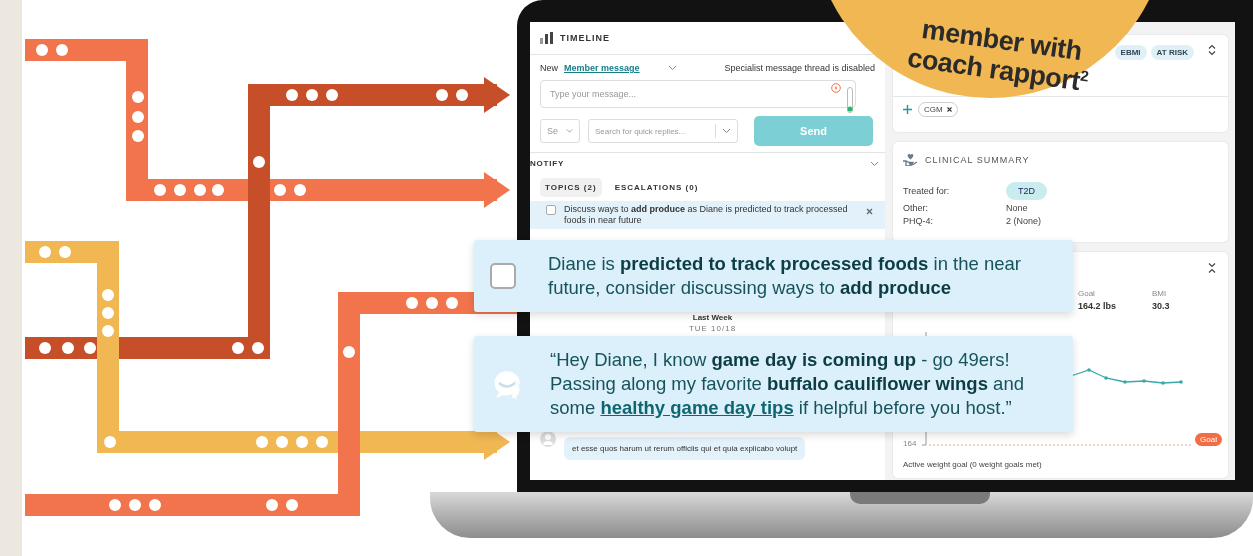 The width and height of the screenshot is (1253, 556). What do you see at coordinates (712, 328) in the screenshot?
I see `date-label: TUE 10/18` at bounding box center [712, 328].